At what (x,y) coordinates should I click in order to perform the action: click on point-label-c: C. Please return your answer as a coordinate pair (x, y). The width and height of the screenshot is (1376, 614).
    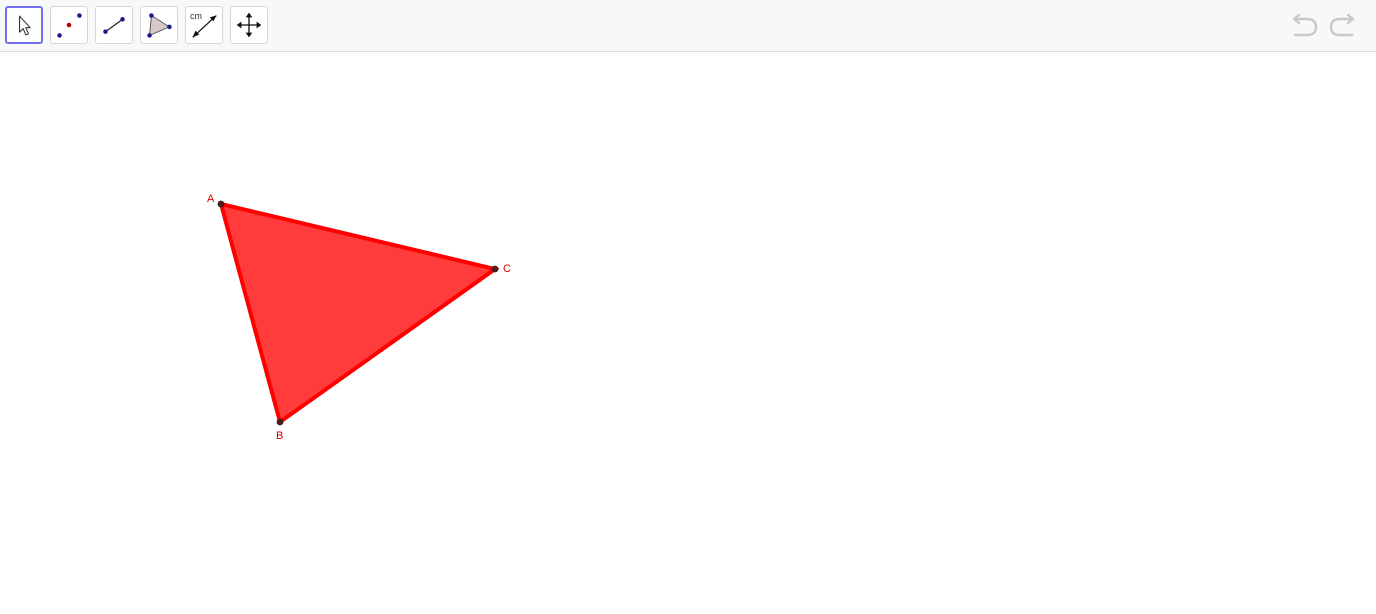
    Looking at the image, I should click on (507, 269).